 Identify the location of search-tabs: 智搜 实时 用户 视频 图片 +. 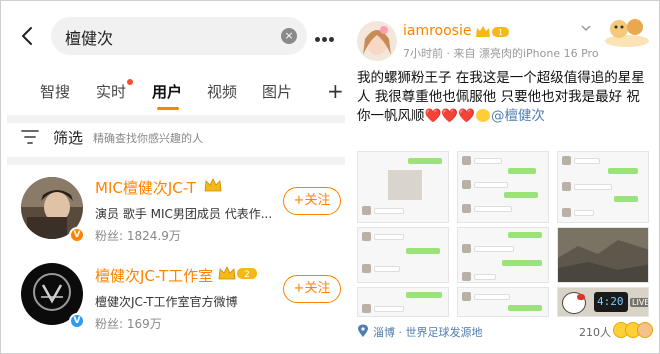
(176, 97).